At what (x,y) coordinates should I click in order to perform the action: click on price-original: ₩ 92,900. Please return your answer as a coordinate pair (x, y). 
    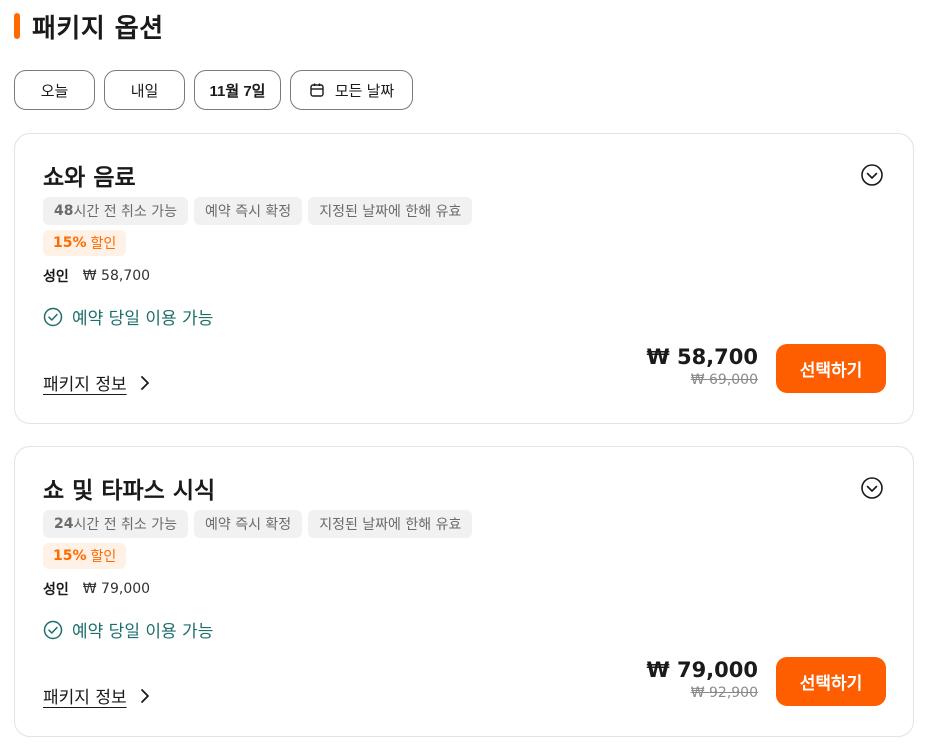
    Looking at the image, I should click on (724, 693).